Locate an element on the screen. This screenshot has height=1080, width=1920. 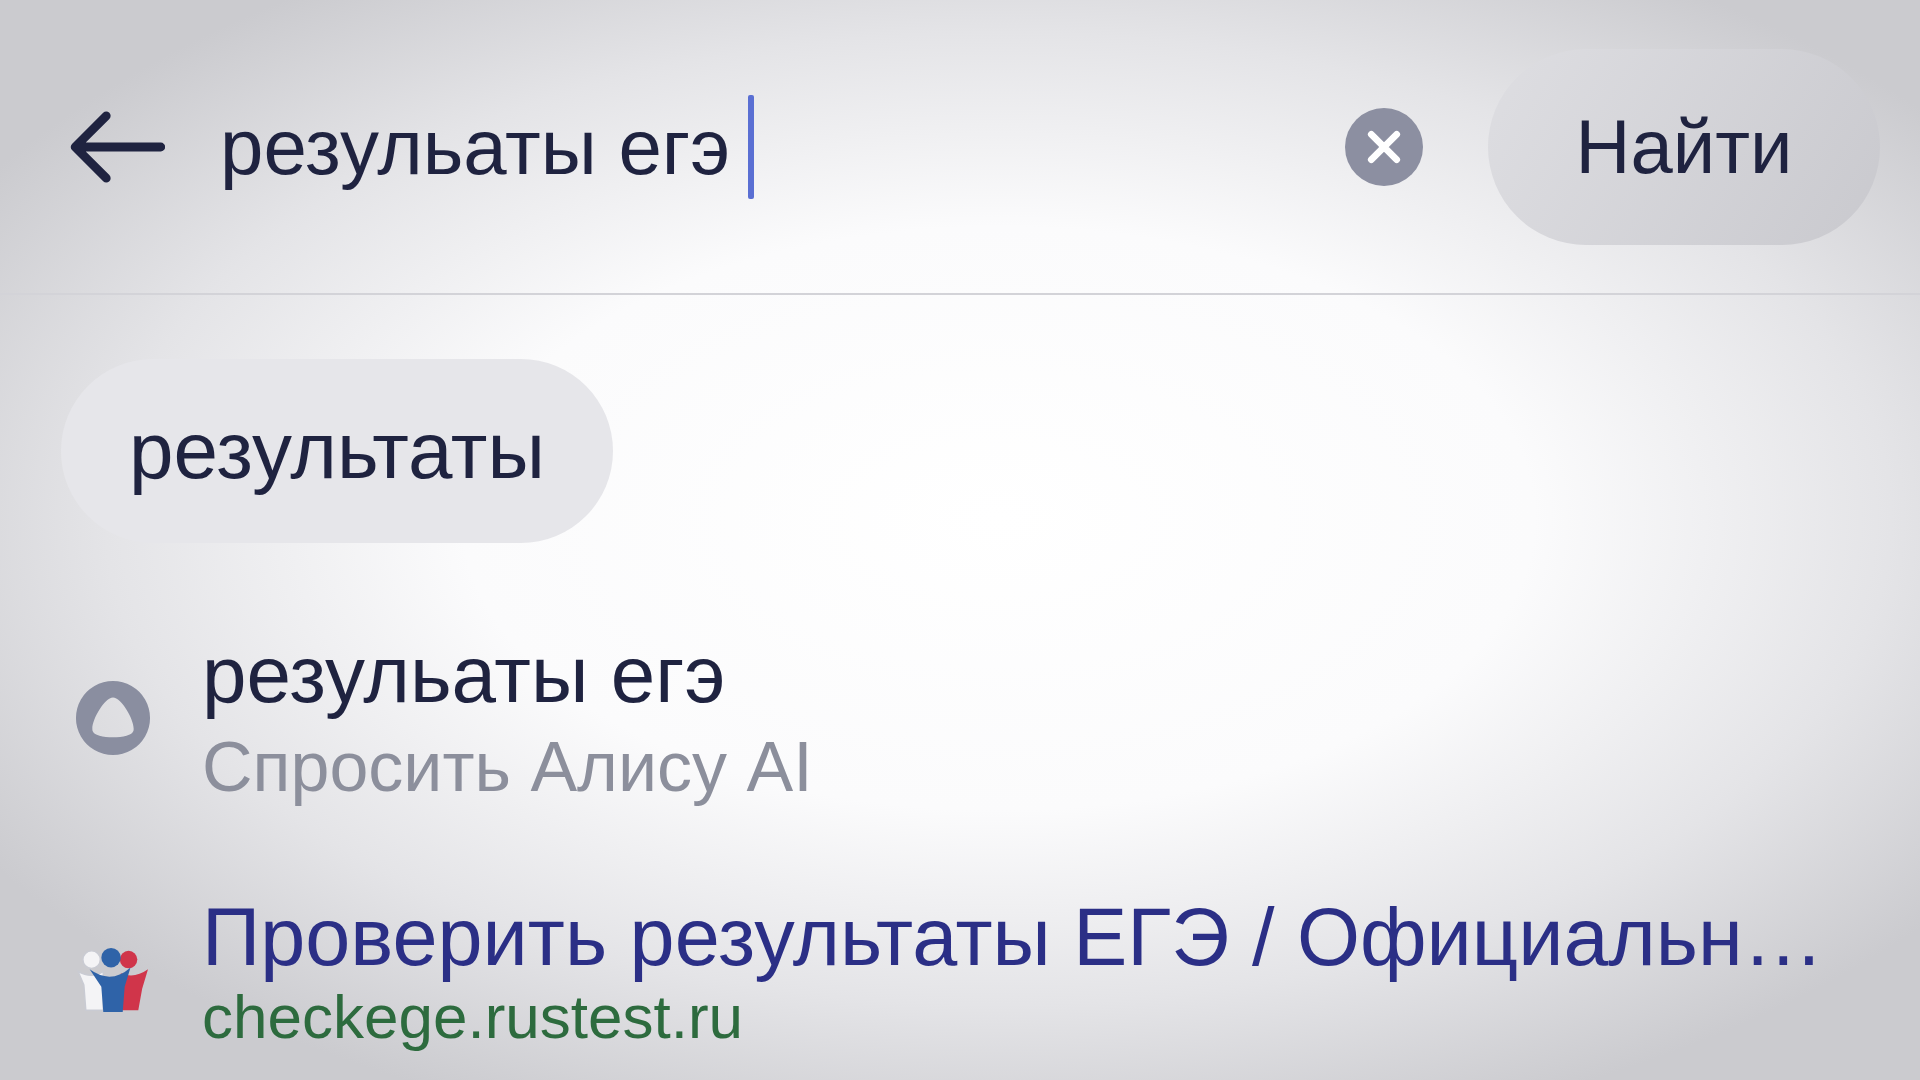
result-url: checkege.rustest.ru is located at coordinates (473, 1017).